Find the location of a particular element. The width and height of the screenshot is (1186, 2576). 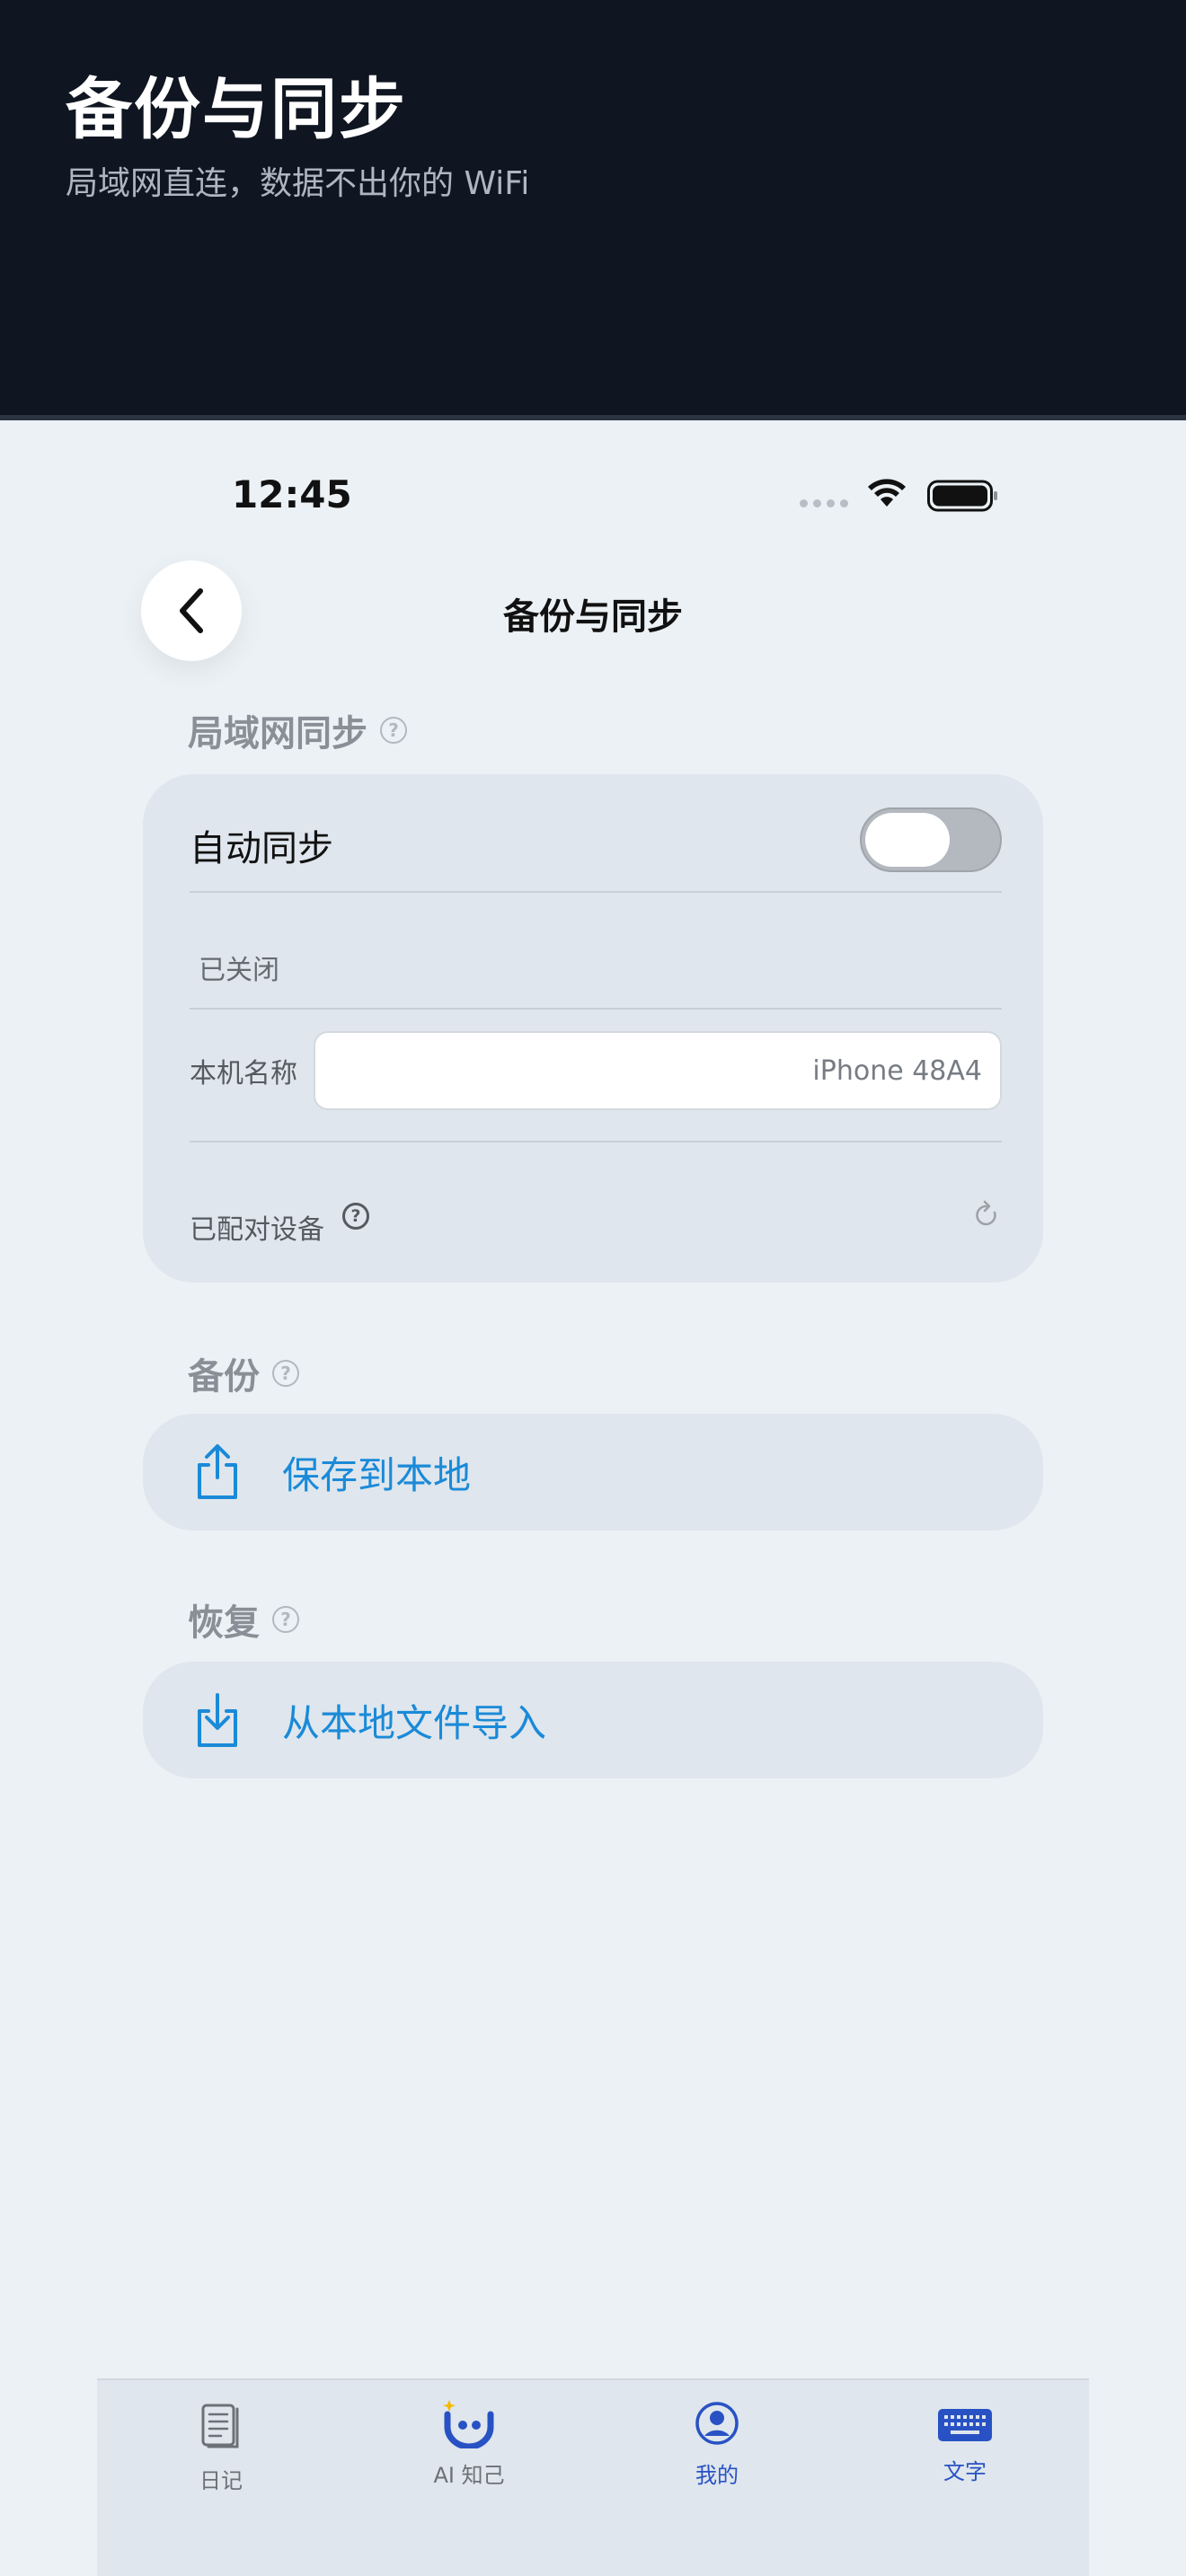

toggle-knob is located at coordinates (907, 840).